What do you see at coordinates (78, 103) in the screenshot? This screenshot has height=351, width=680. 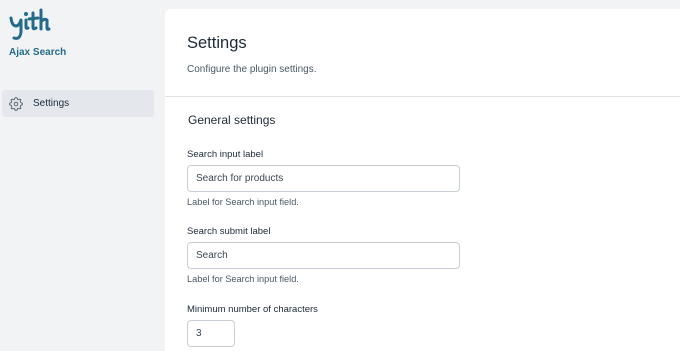 I see `sidebar-item-settings: Settings` at bounding box center [78, 103].